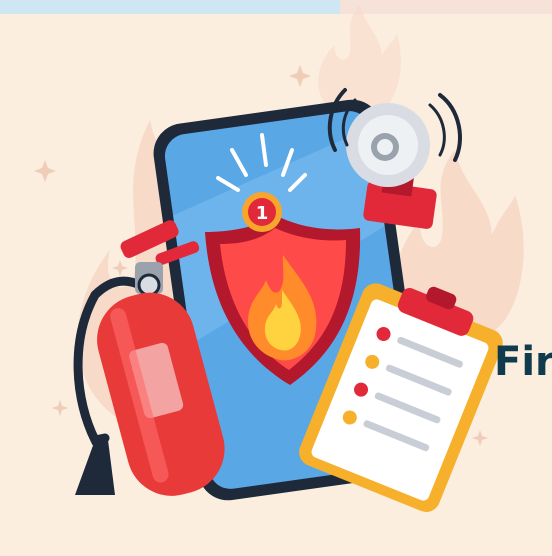  What do you see at coordinates (523, 362) in the screenshot?
I see `caption-text: Fir` at bounding box center [523, 362].